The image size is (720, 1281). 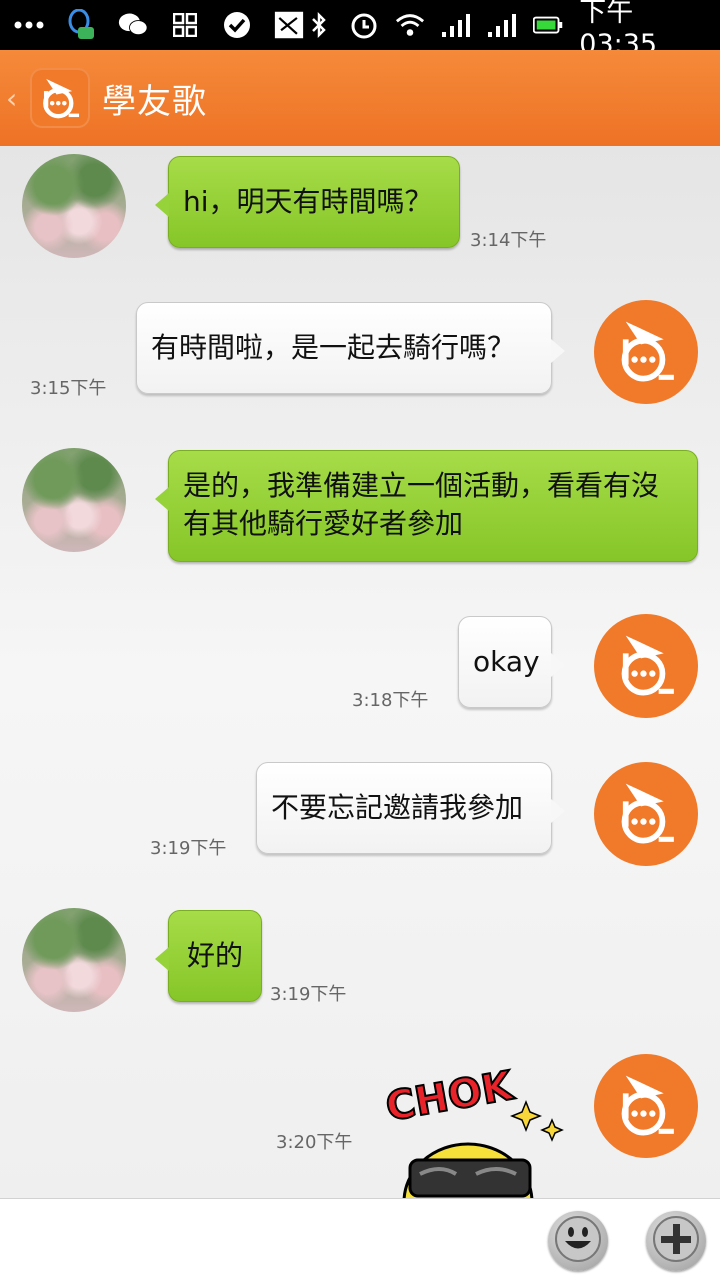 I want to click on qq-icon, so click(x=81, y=24).